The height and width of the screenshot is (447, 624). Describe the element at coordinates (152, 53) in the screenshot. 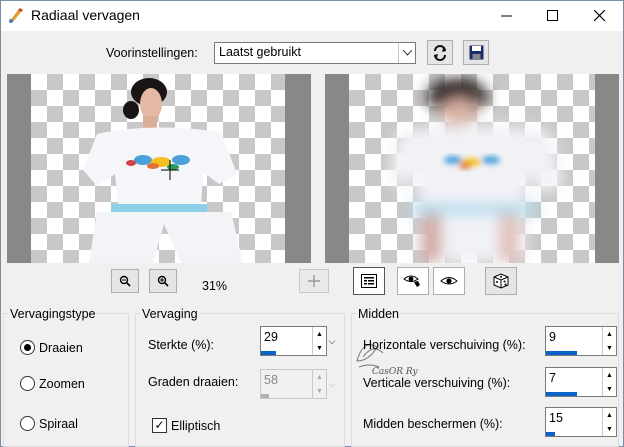

I see `presets-label: Voorinstellingen:` at that location.